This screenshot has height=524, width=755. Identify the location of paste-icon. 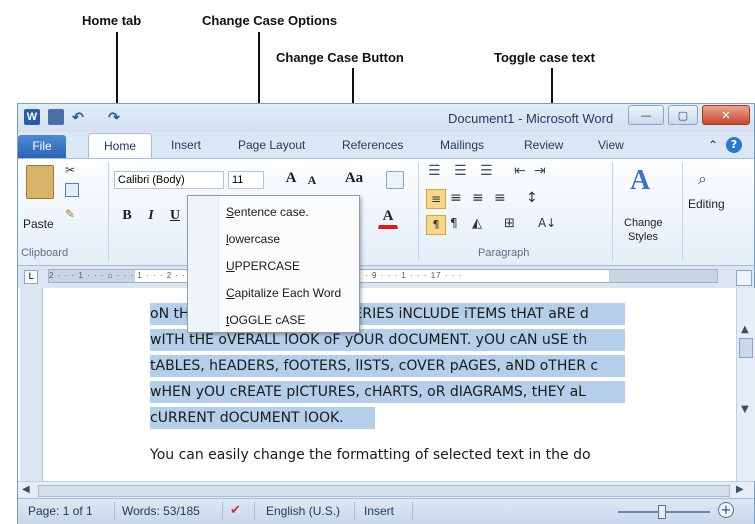
(40, 182).